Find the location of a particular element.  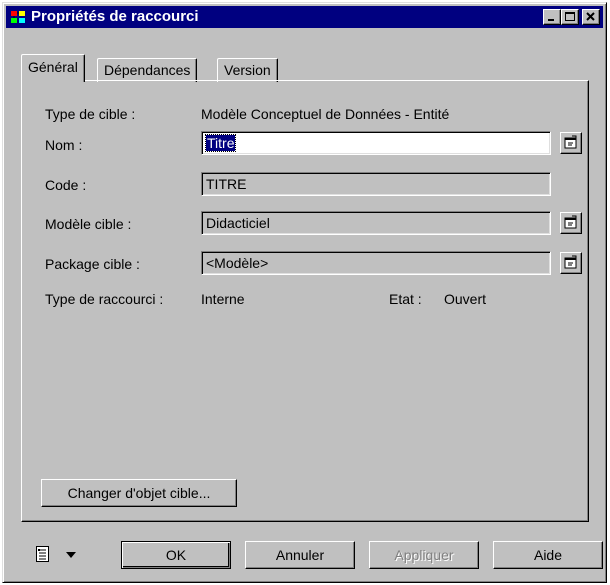

tab-dependances-label: Dépendances is located at coordinates (147, 70).